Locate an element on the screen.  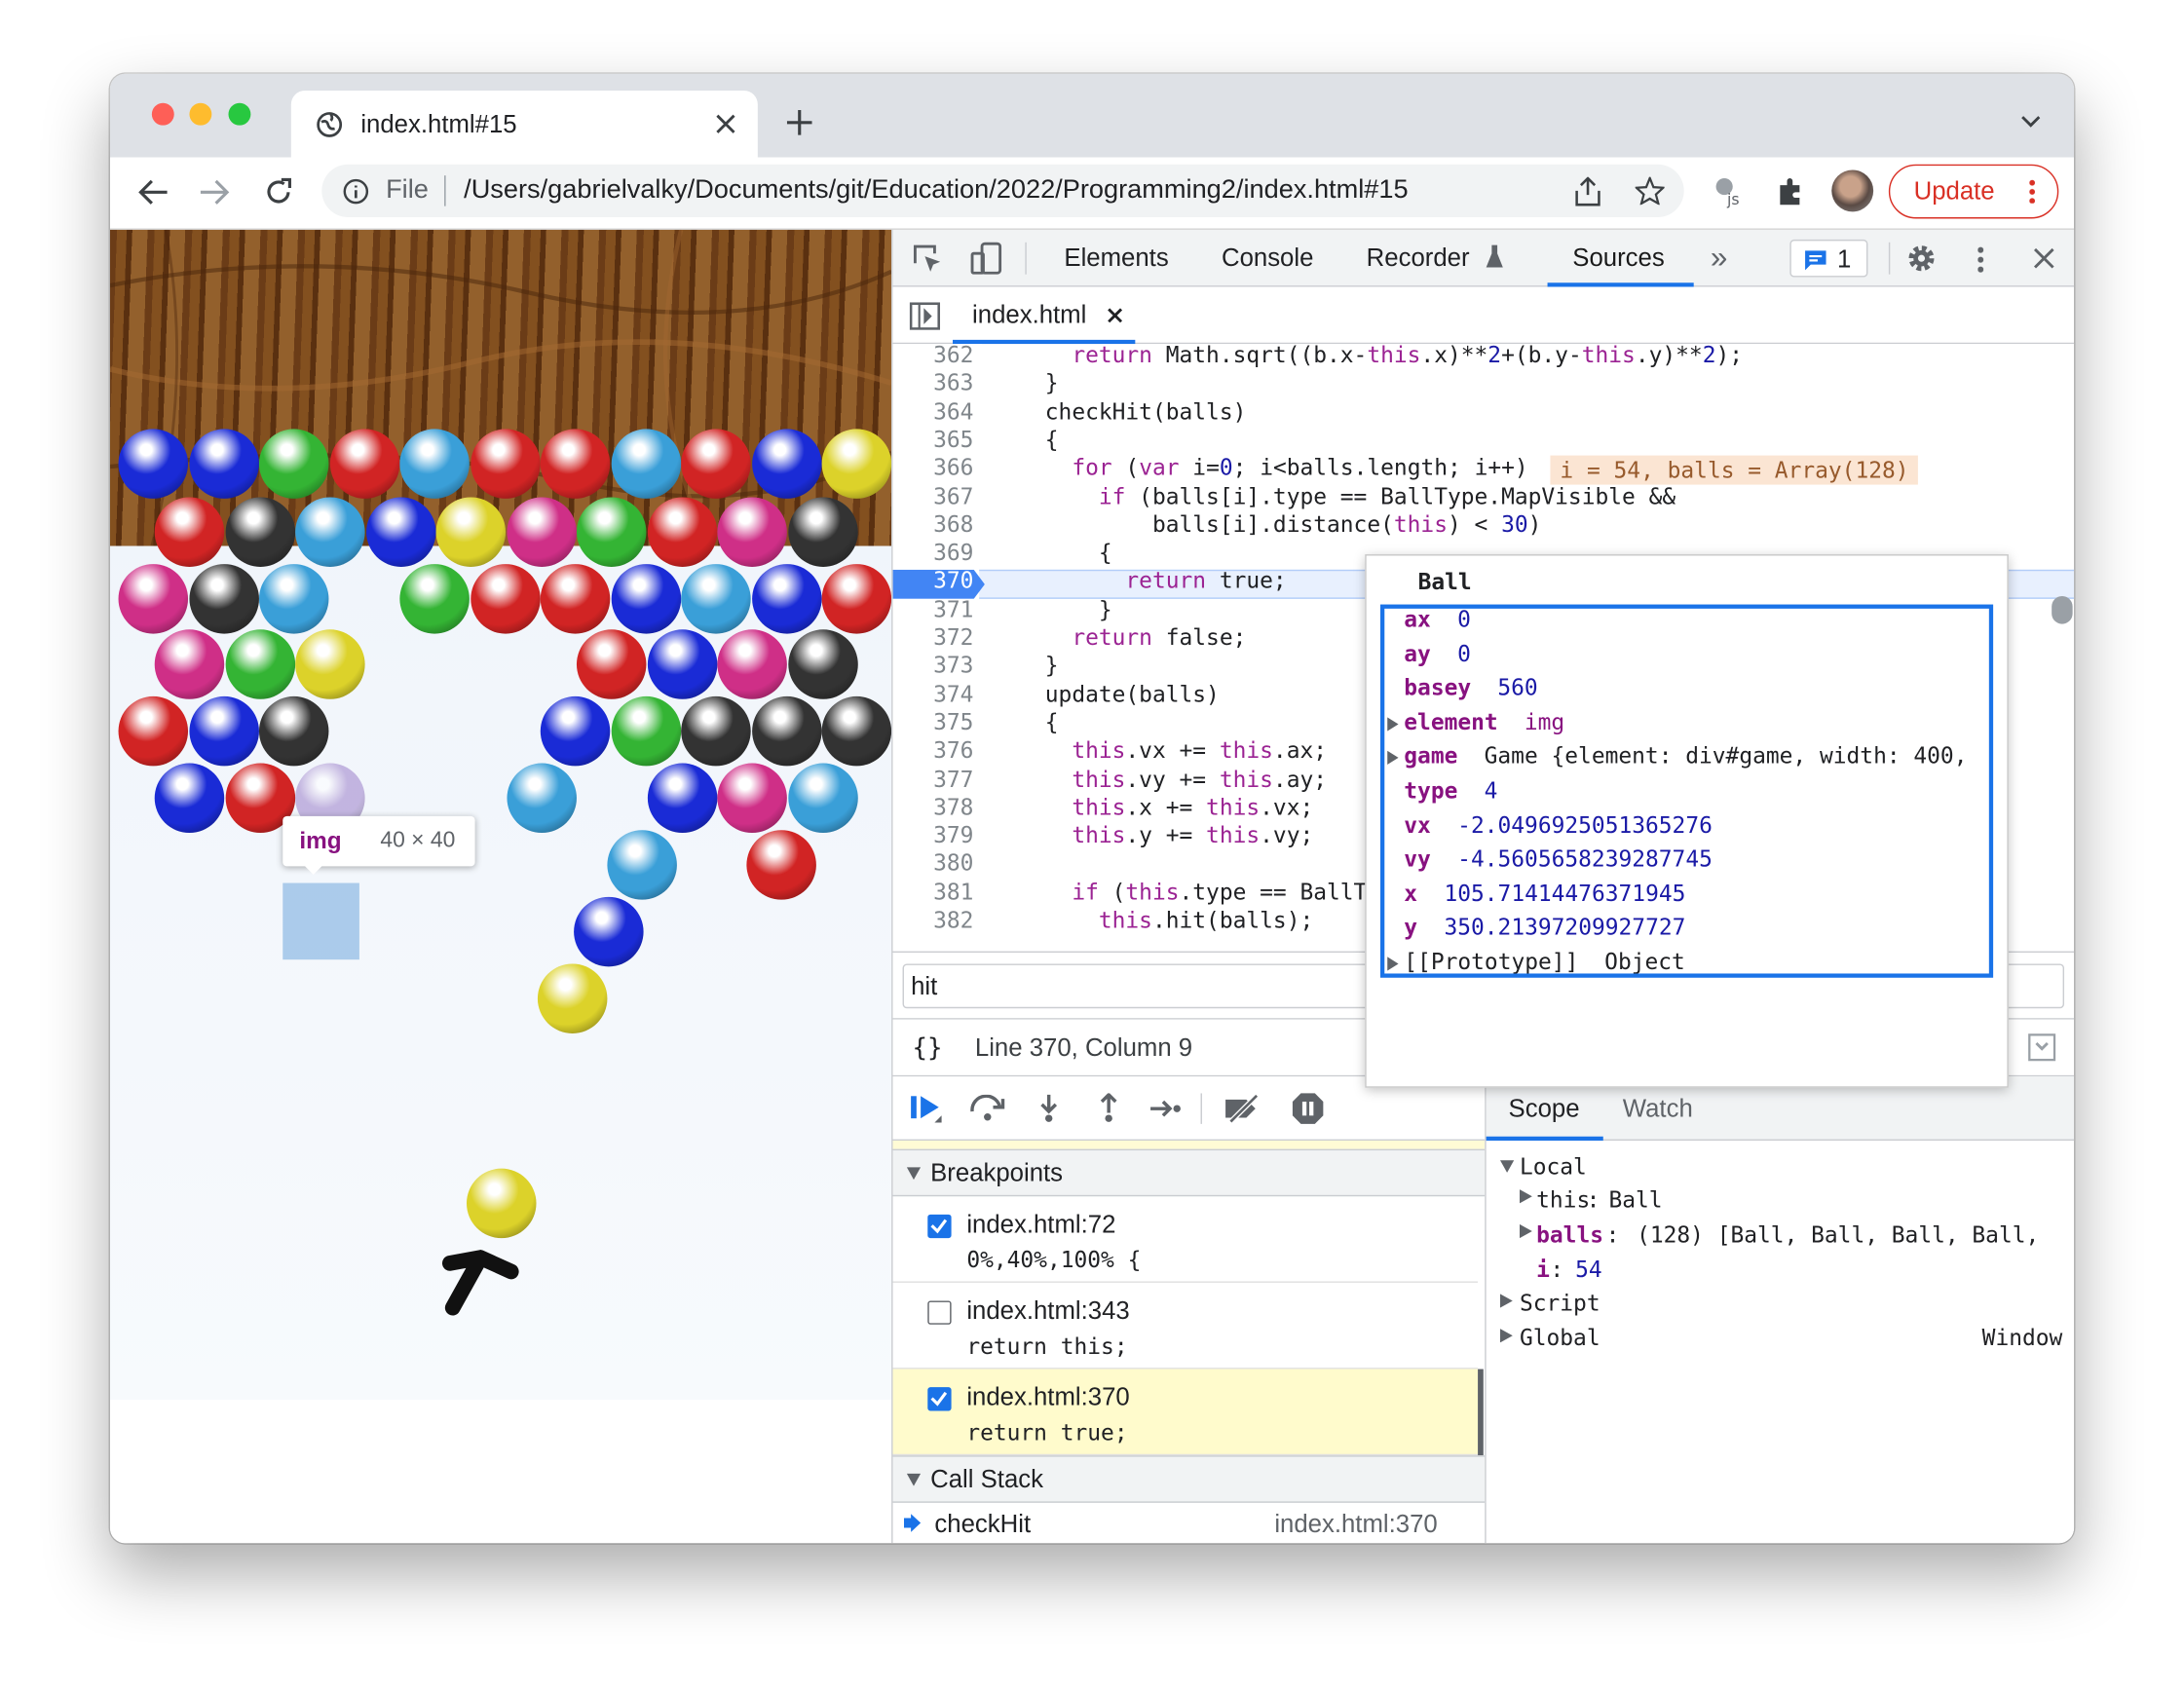
reload-icon is located at coordinates (278, 192).